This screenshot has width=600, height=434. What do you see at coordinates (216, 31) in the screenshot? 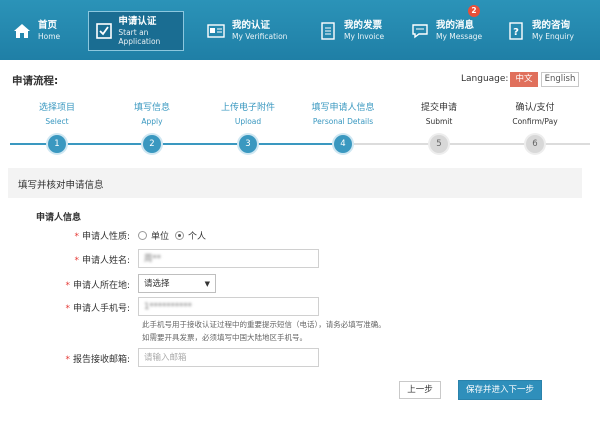
I see `certificate-icon` at bounding box center [216, 31].